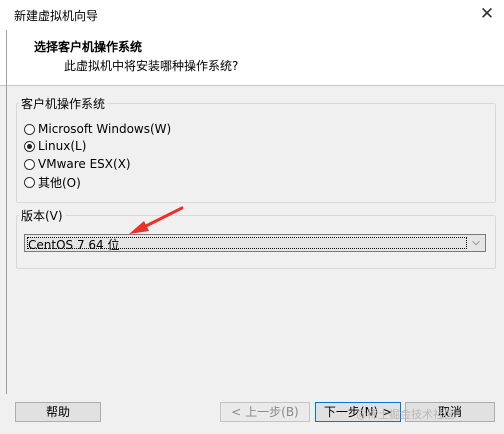 This screenshot has height=434, width=504. What do you see at coordinates (59, 182) in the screenshot?
I see `radio-label: 其他(O)` at bounding box center [59, 182].